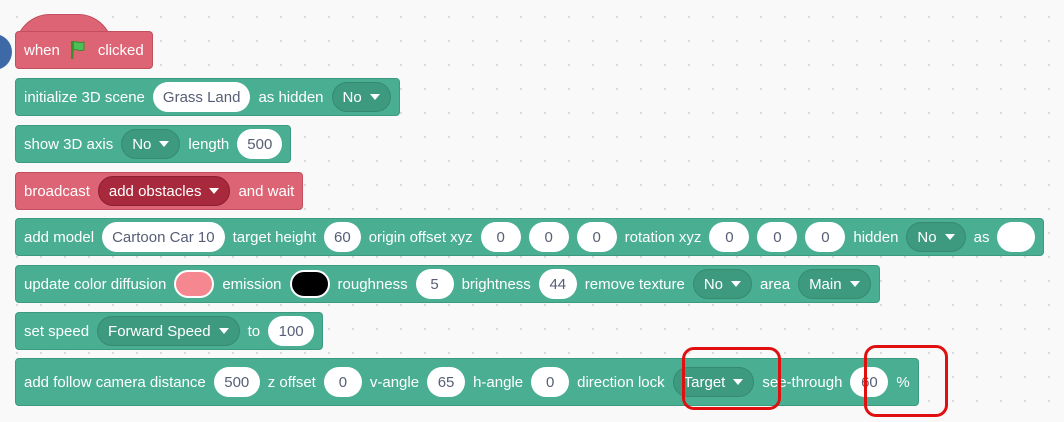 The image size is (1064, 422). What do you see at coordinates (434, 284) in the screenshot?
I see `roughness-input: 5` at bounding box center [434, 284].